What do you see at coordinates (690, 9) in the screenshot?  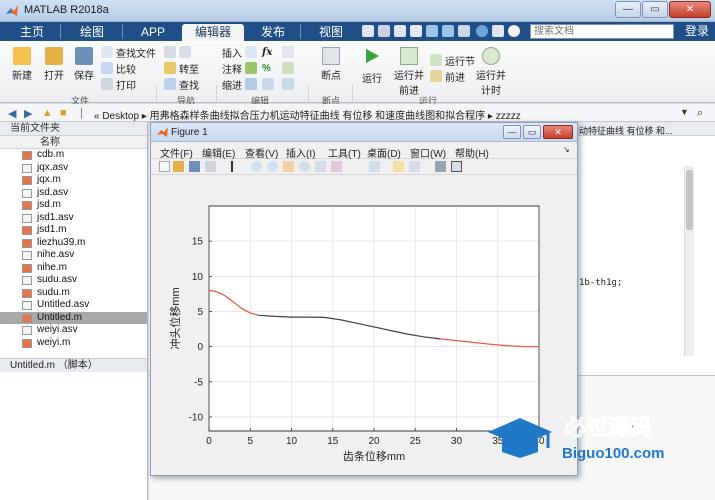 I see `close-button: ✕` at bounding box center [690, 9].